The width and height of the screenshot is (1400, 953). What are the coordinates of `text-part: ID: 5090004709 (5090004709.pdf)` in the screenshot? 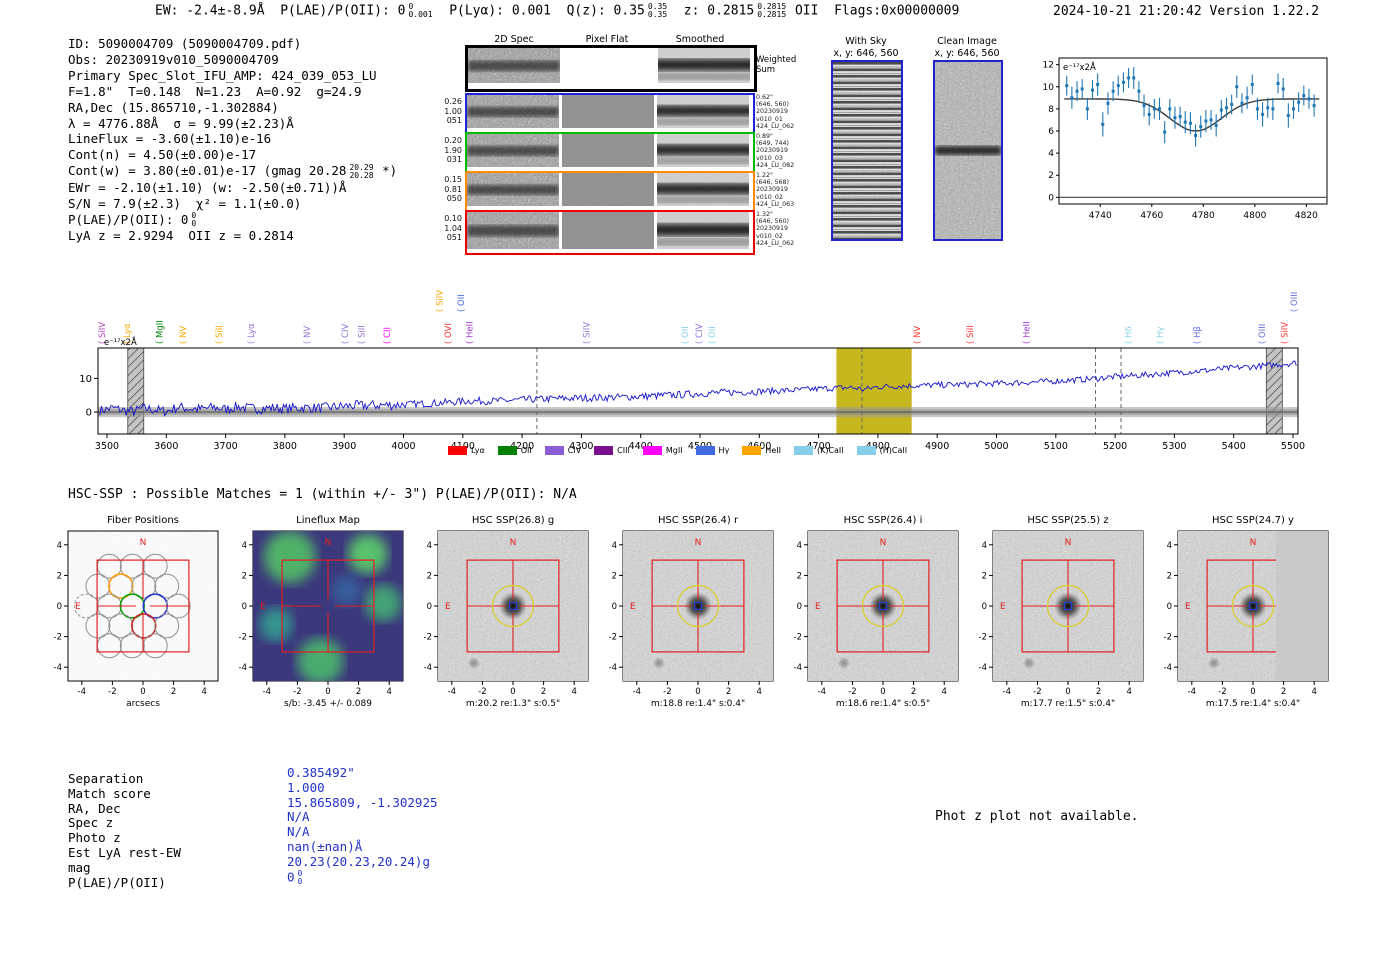 It's located at (185, 43).